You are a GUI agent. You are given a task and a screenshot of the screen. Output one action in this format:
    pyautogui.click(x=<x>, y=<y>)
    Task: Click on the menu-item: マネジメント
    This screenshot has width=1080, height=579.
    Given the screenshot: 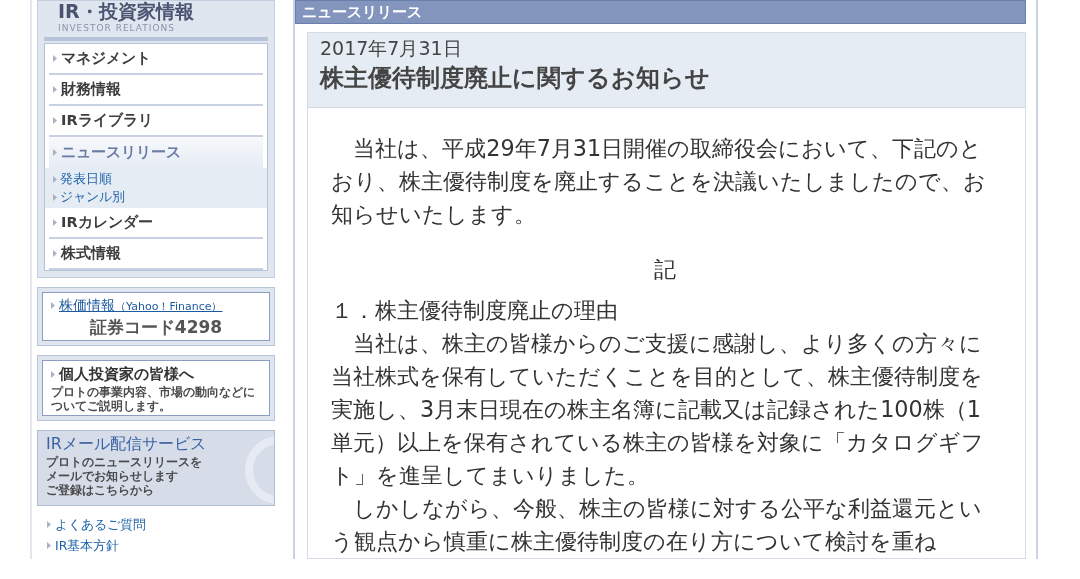 What is the action you would take?
    pyautogui.click(x=156, y=60)
    